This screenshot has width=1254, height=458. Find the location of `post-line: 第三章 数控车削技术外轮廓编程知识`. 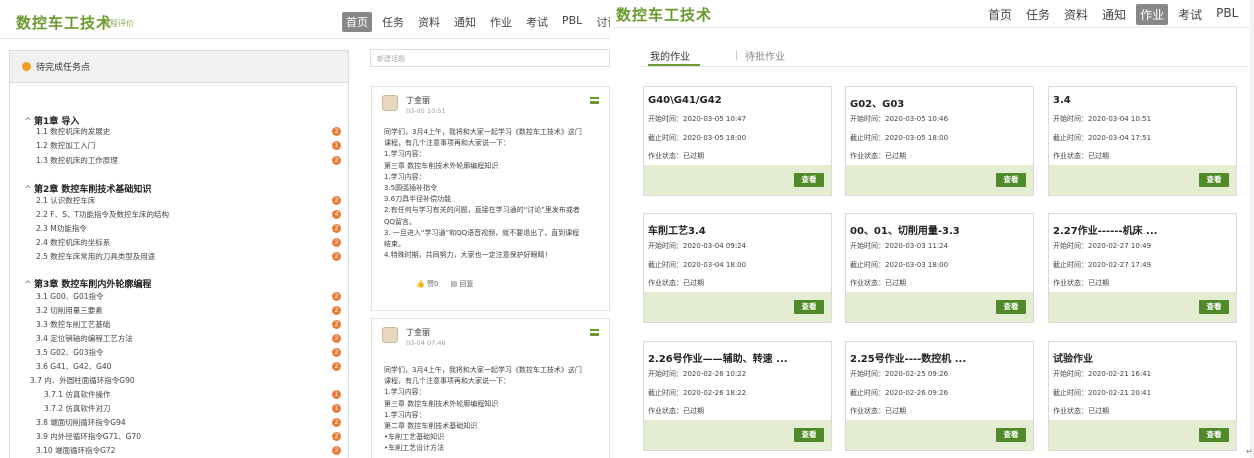

post-line: 第三章 数控车削技术外轮廓编程知识 is located at coordinates (441, 403).